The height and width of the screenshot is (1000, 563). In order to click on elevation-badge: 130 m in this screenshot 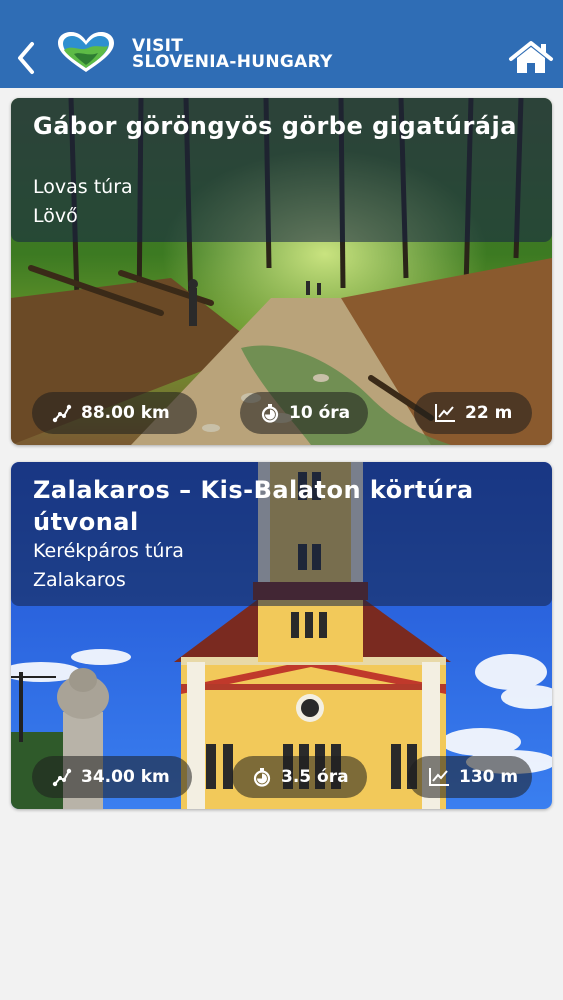, I will do `click(470, 777)`.